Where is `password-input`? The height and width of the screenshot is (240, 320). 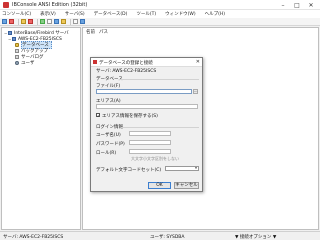
password-input is located at coordinates (150, 142).